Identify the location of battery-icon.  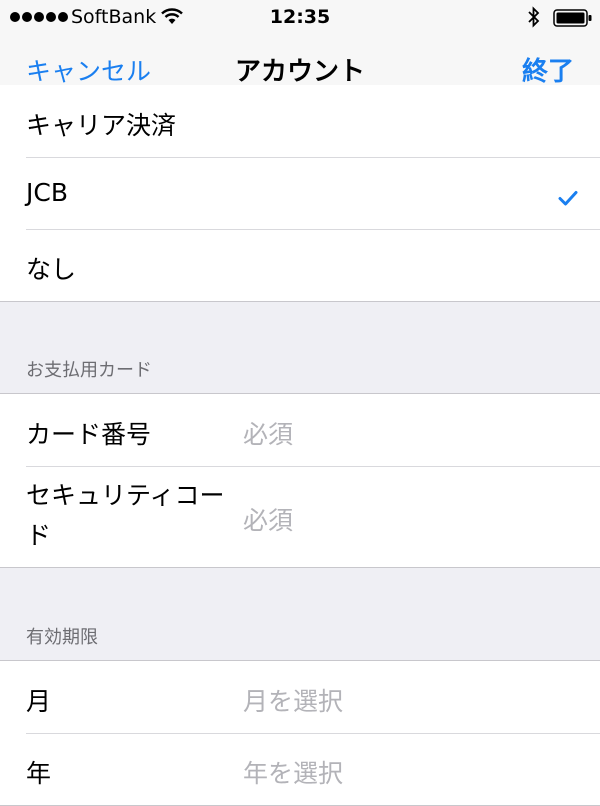
(573, 20).